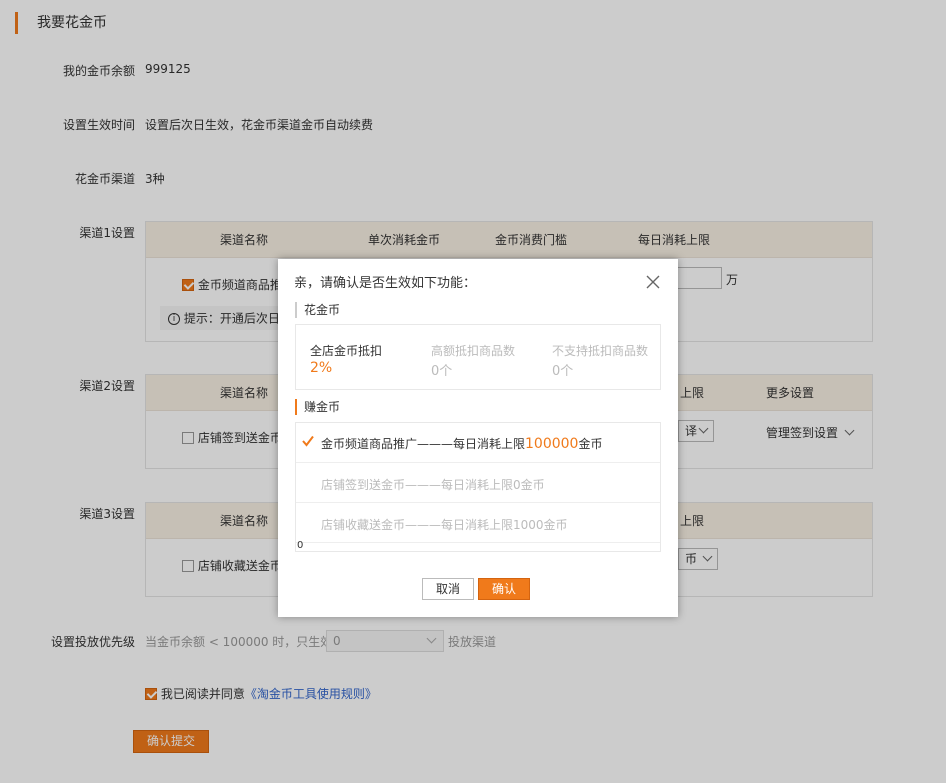 This screenshot has height=783, width=946. Describe the element at coordinates (317, 407) in the screenshot. I see `earn-section-title: 赚金币` at that location.